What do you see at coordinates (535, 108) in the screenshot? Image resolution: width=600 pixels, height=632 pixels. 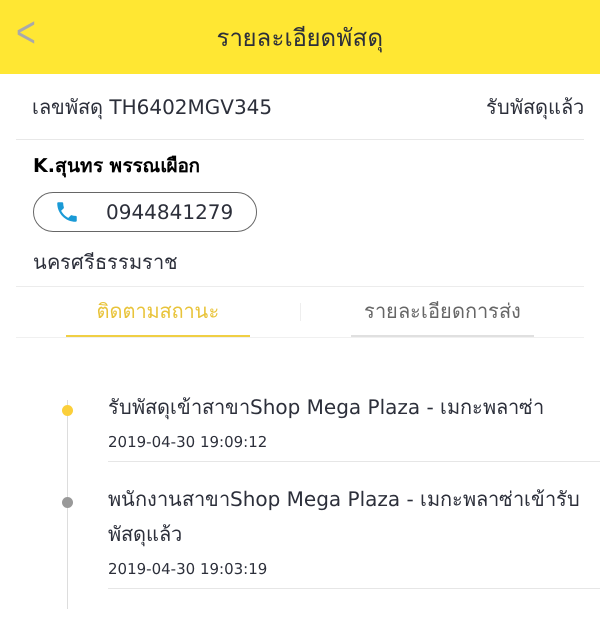 I see `parcel-status: รับพัสดุแล้ว` at bounding box center [535, 108].